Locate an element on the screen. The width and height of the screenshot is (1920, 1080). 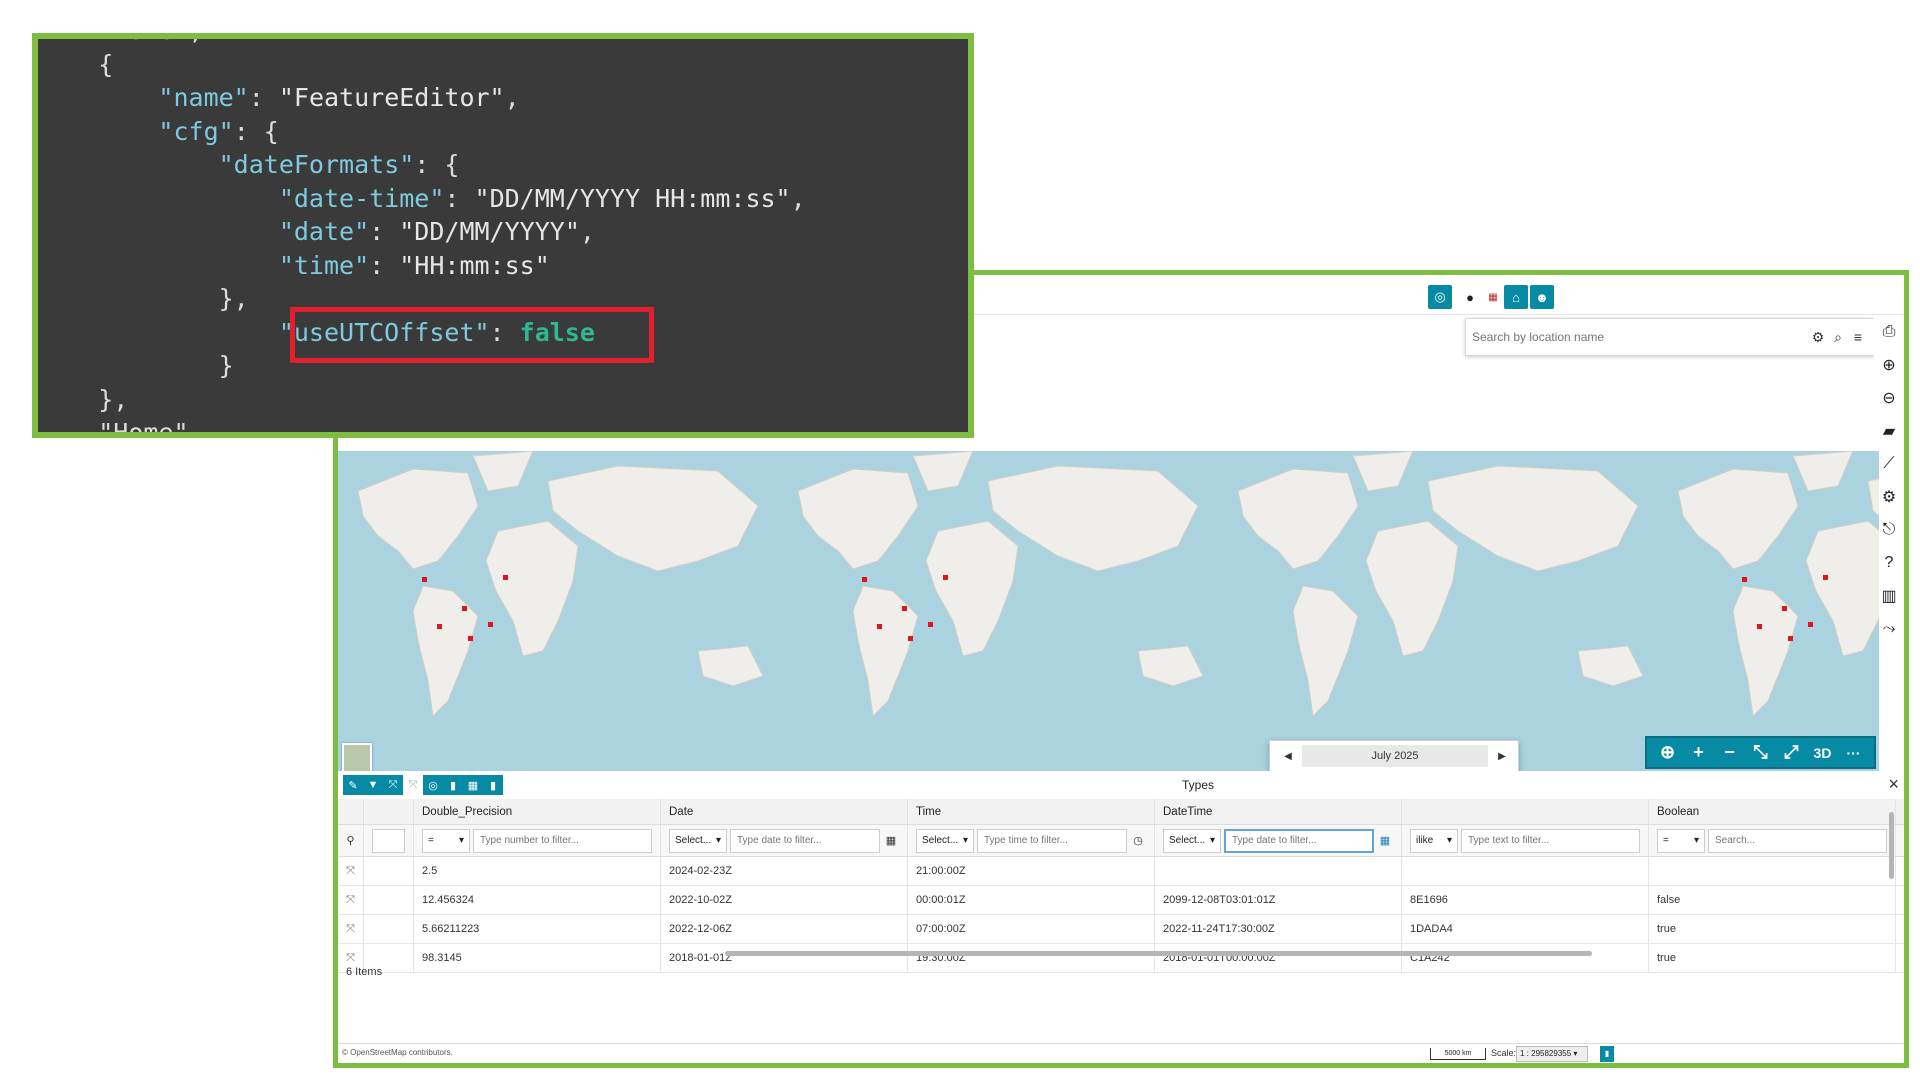
code-key: "name" is located at coordinates (203, 97).